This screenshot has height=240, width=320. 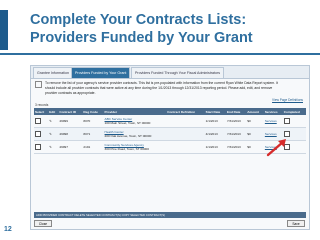 I want to click on col-contract-id: Contract ID, so click(x=70, y=111).